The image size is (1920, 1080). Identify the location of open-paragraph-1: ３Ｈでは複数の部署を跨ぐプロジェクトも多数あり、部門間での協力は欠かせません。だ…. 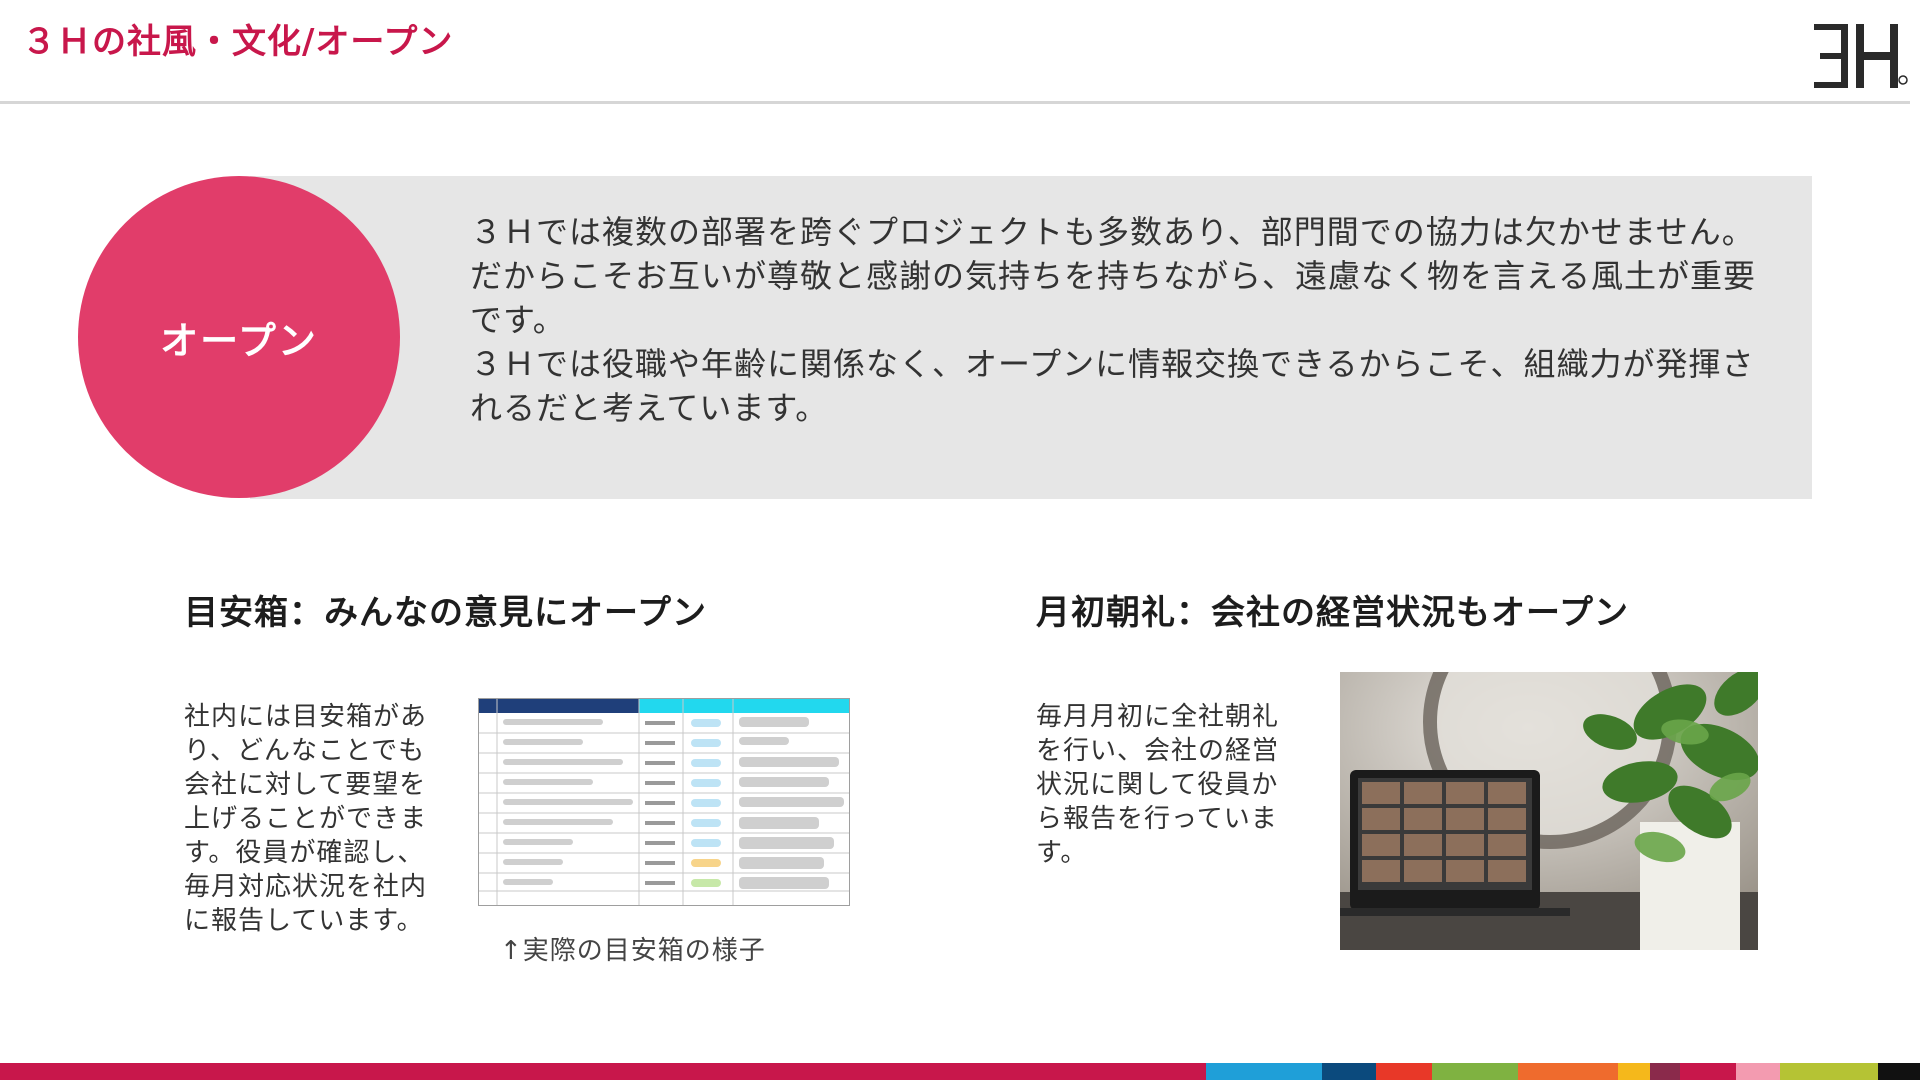
(1113, 276).